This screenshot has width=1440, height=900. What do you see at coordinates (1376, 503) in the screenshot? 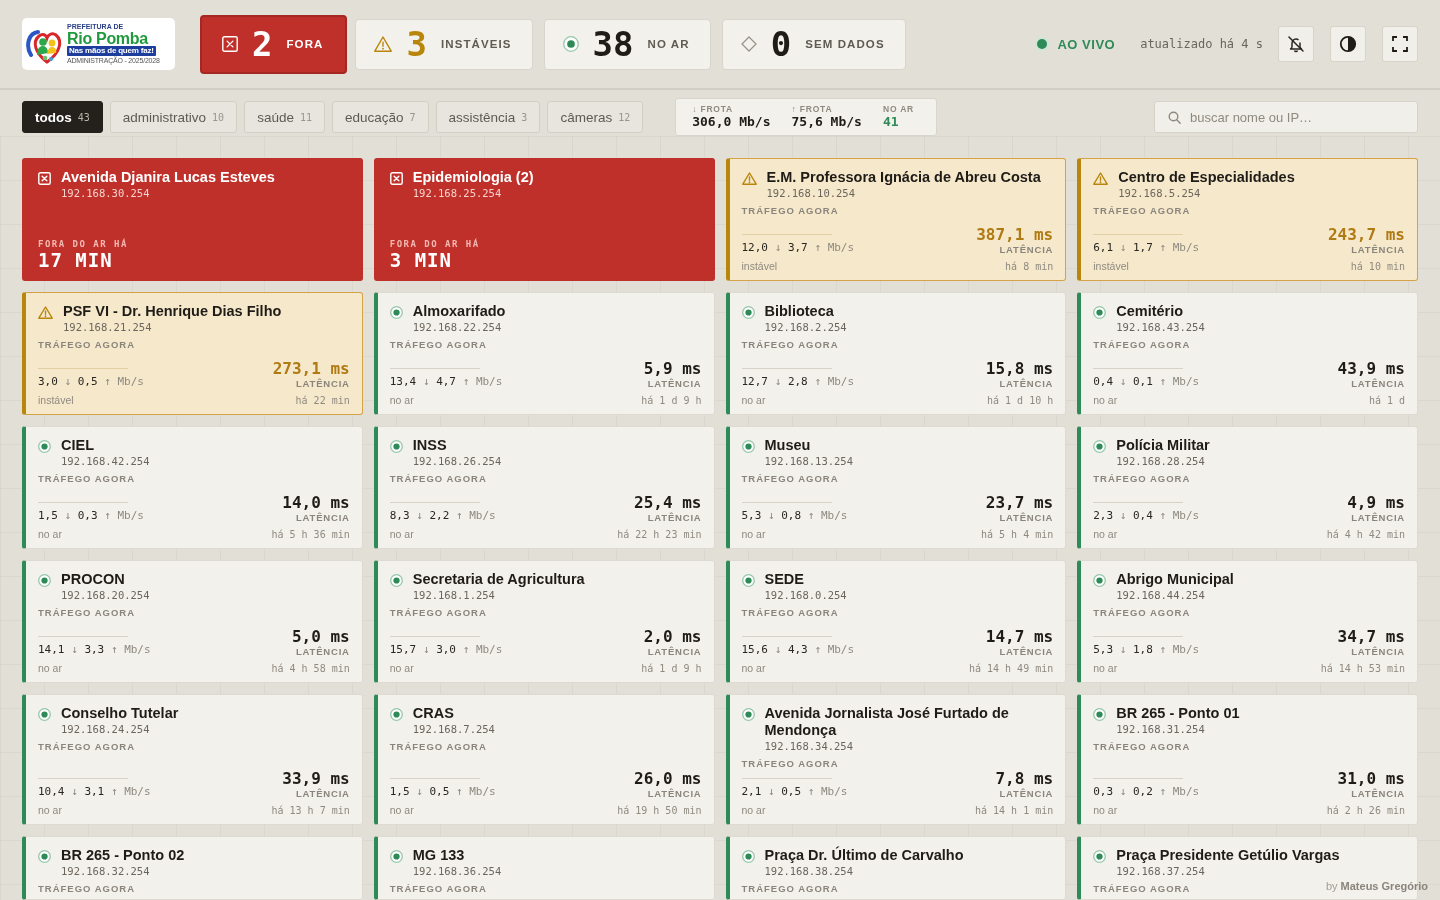
I see `latency-value: 4,9 ms` at bounding box center [1376, 503].